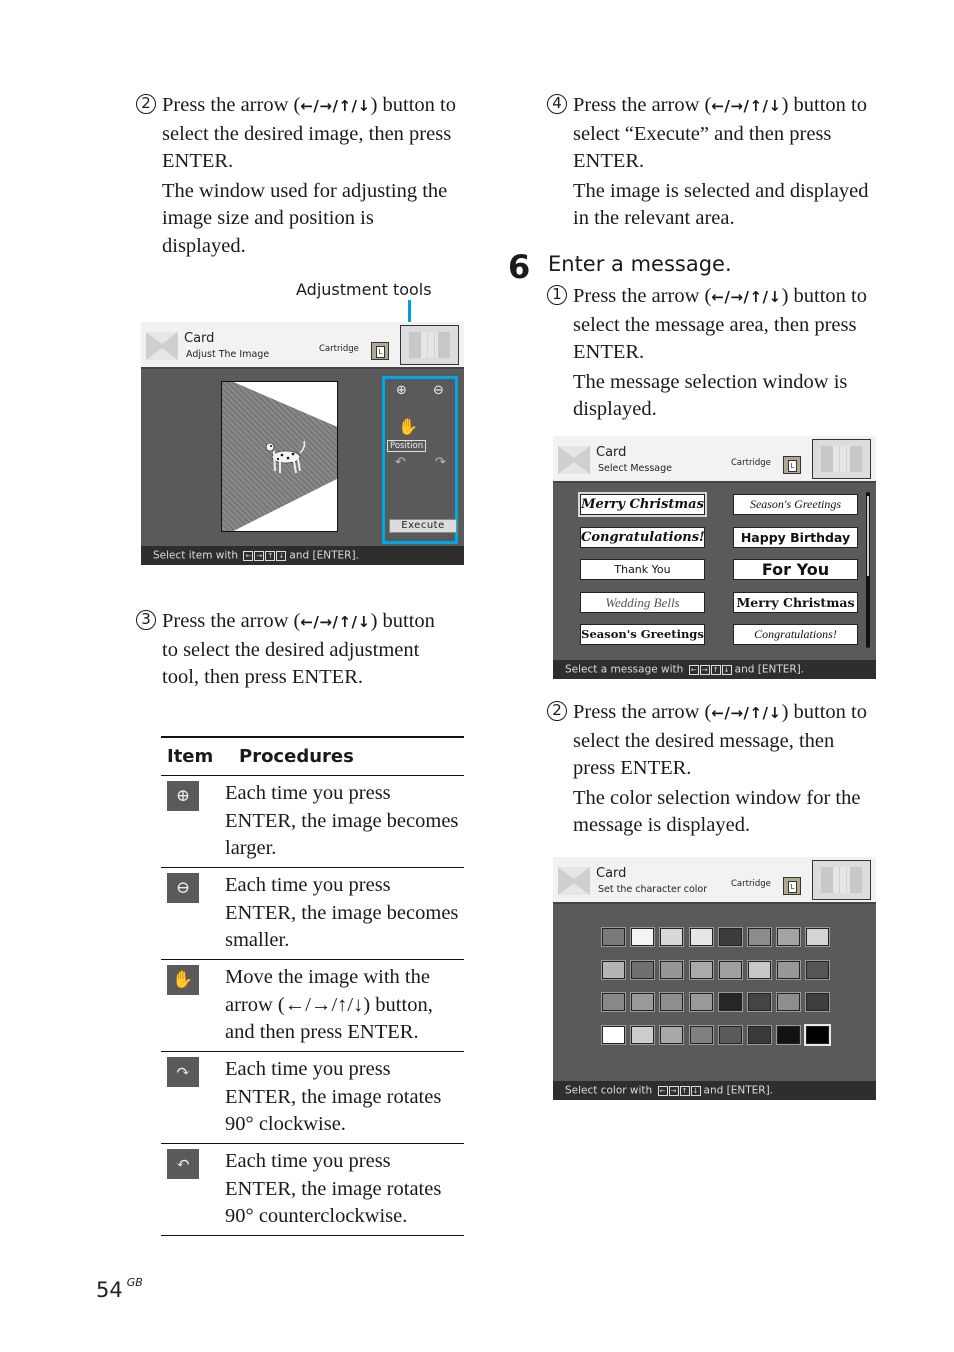 This screenshot has width=954, height=1352. What do you see at coordinates (642, 602) in the screenshot?
I see `message-option: Wedding Bells` at bounding box center [642, 602].